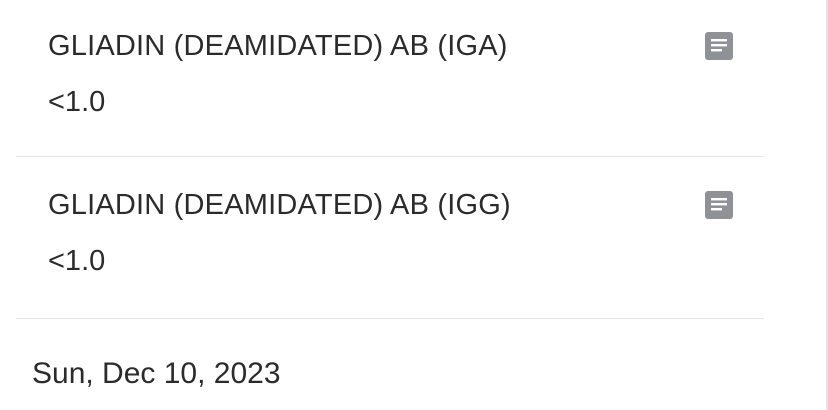 The height and width of the screenshot is (410, 828). I want to click on test-name: GLIADIN (DEAMIDATED) AB (IGA), so click(278, 46).